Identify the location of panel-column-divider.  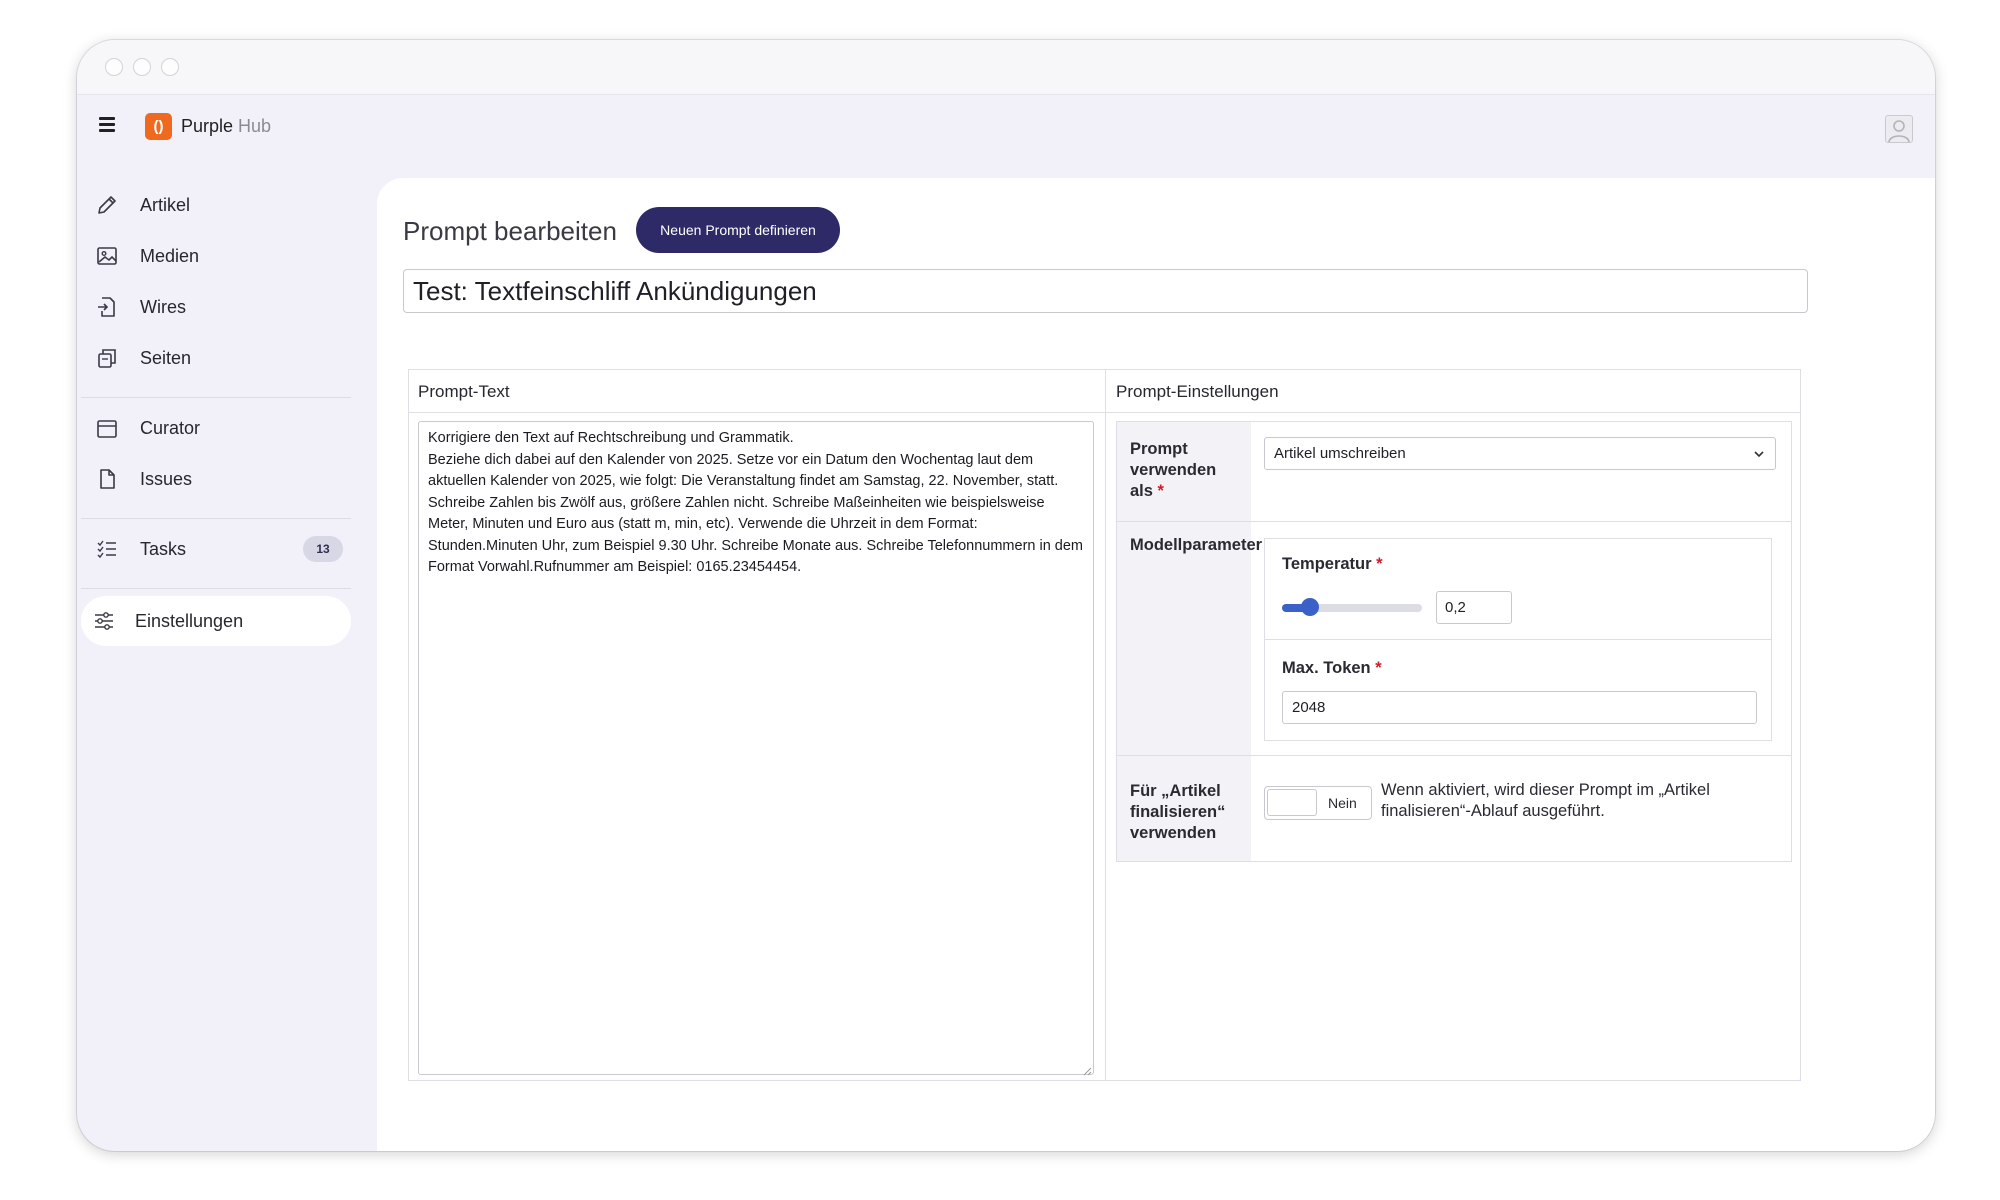
(1105, 725).